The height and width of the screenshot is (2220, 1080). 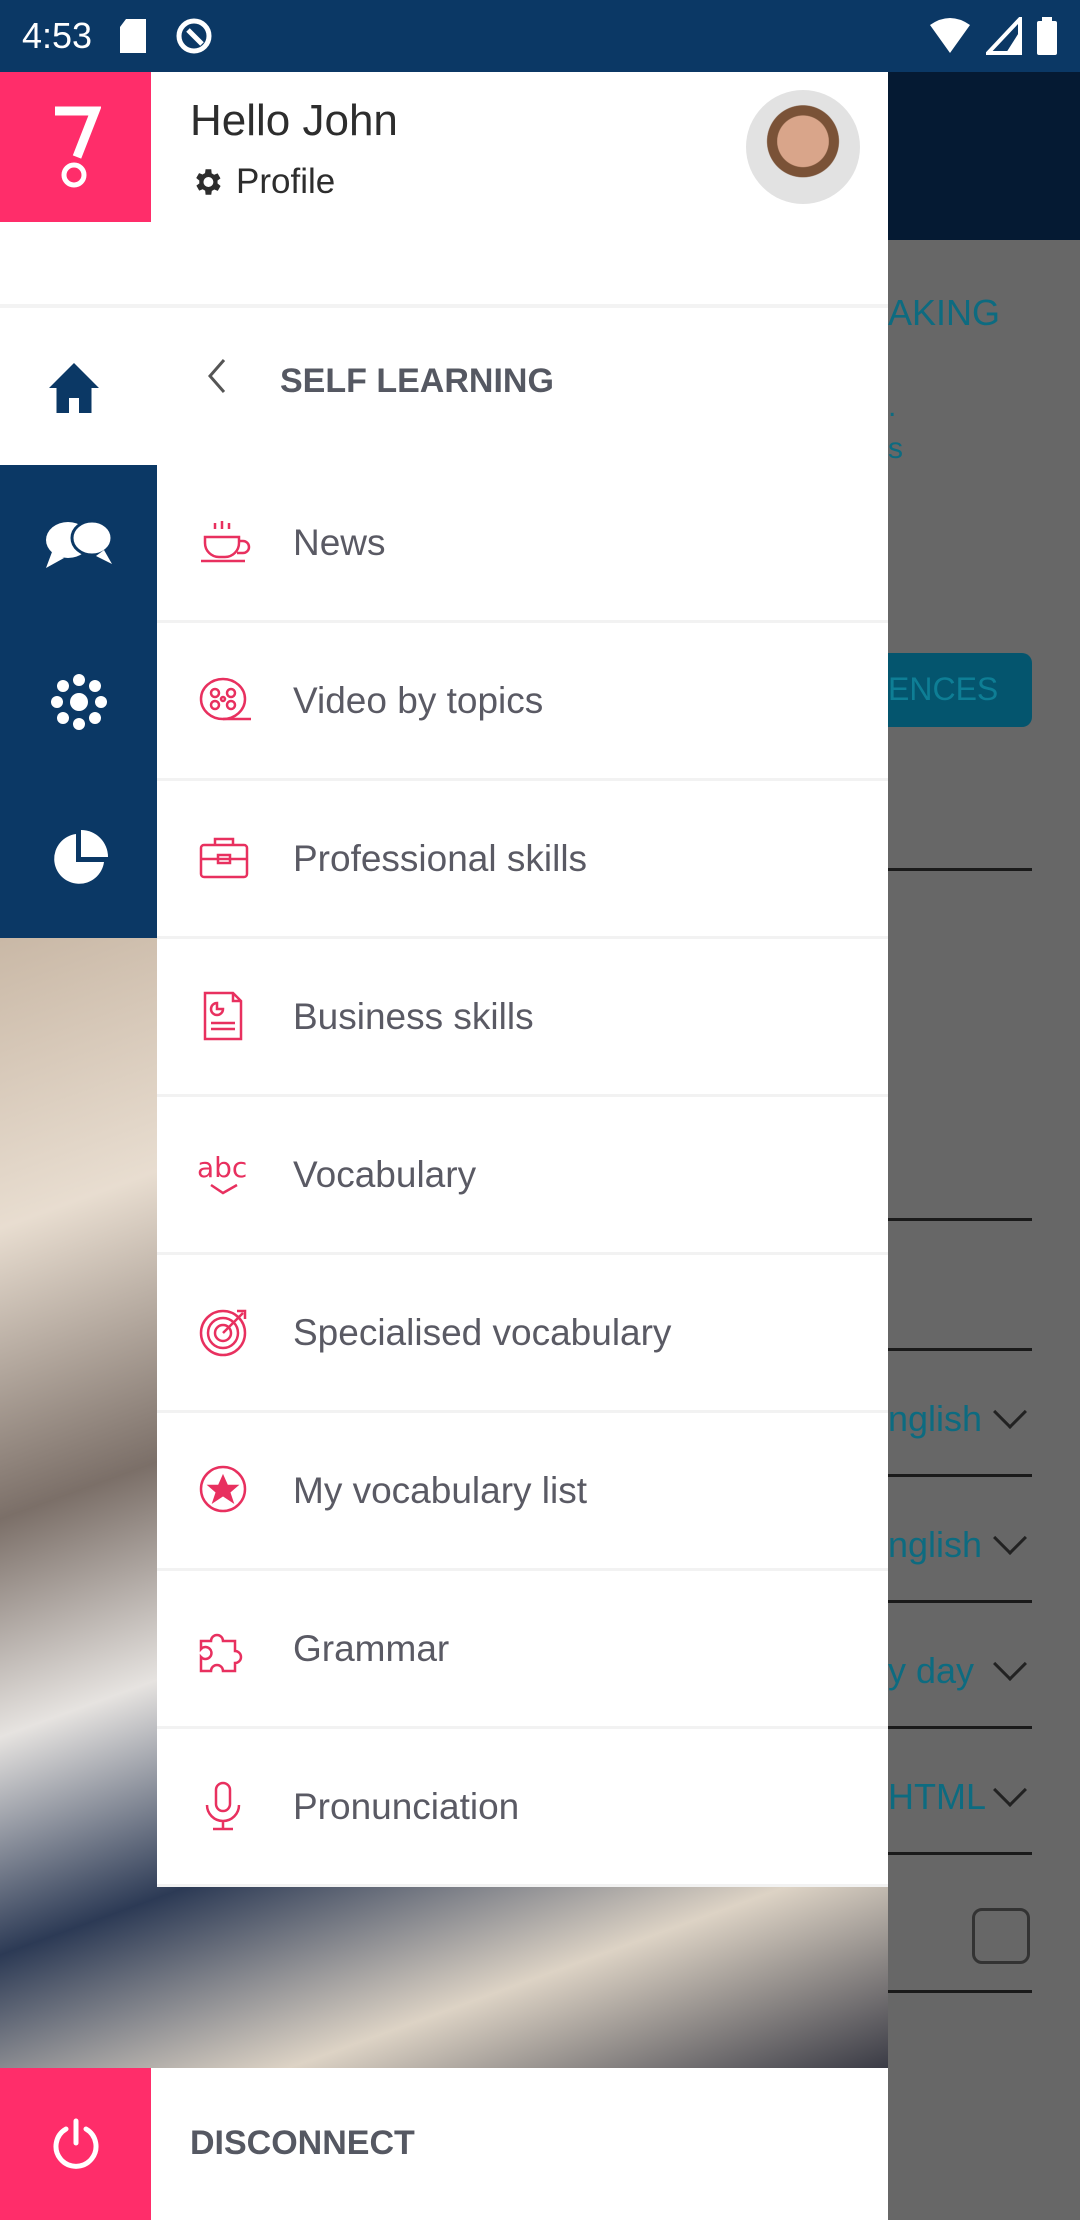 I want to click on abc-check-icon: abc, so click(x=222, y=1172).